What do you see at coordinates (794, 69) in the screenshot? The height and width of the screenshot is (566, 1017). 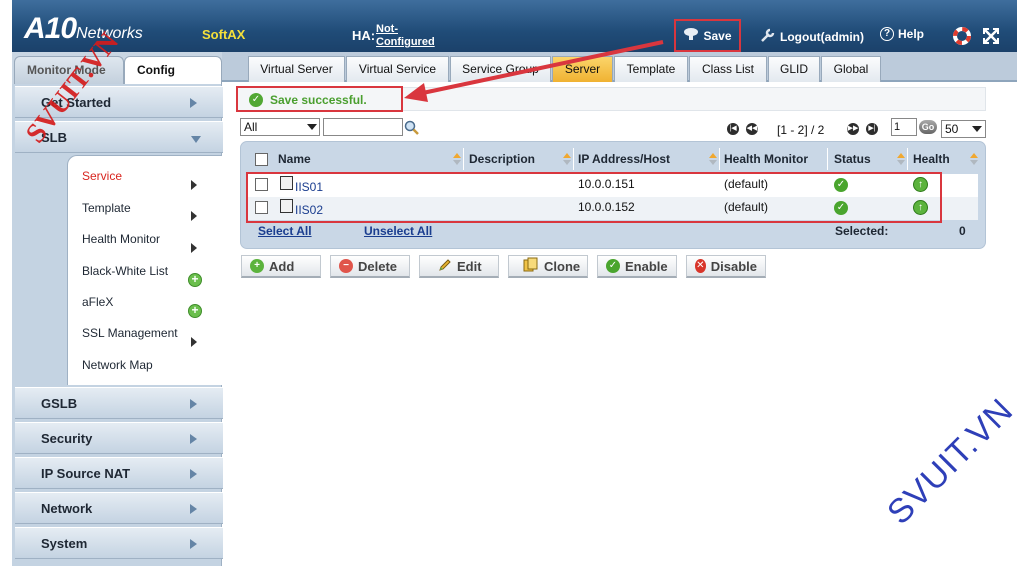 I see `tab-glid: GLID` at bounding box center [794, 69].